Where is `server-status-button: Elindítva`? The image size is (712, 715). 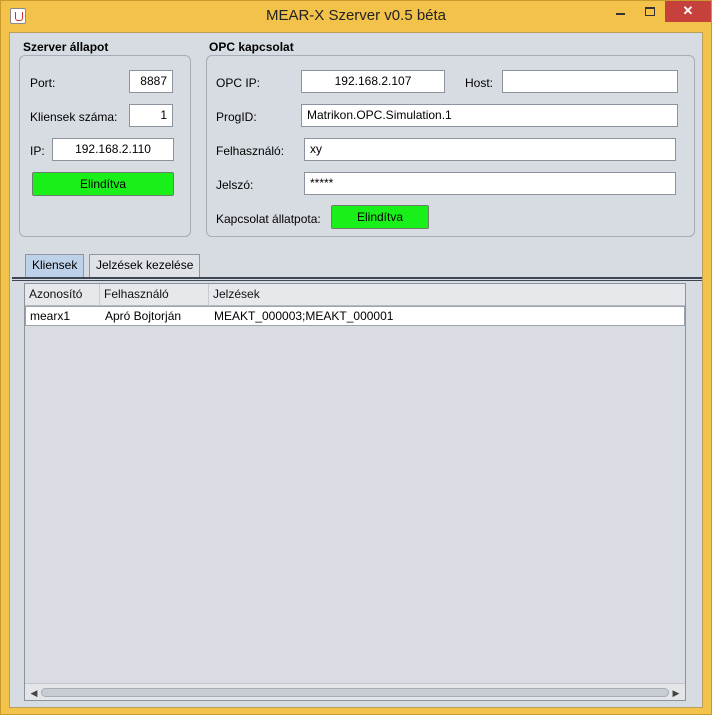
server-status-button: Elindítva is located at coordinates (103, 184).